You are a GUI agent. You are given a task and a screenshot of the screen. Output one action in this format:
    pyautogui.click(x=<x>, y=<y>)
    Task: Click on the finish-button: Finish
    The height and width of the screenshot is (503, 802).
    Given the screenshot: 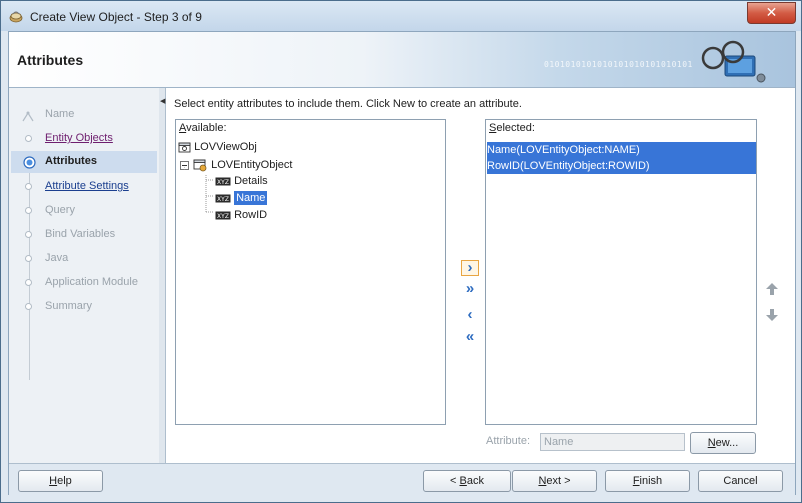 What is the action you would take?
    pyautogui.click(x=647, y=481)
    